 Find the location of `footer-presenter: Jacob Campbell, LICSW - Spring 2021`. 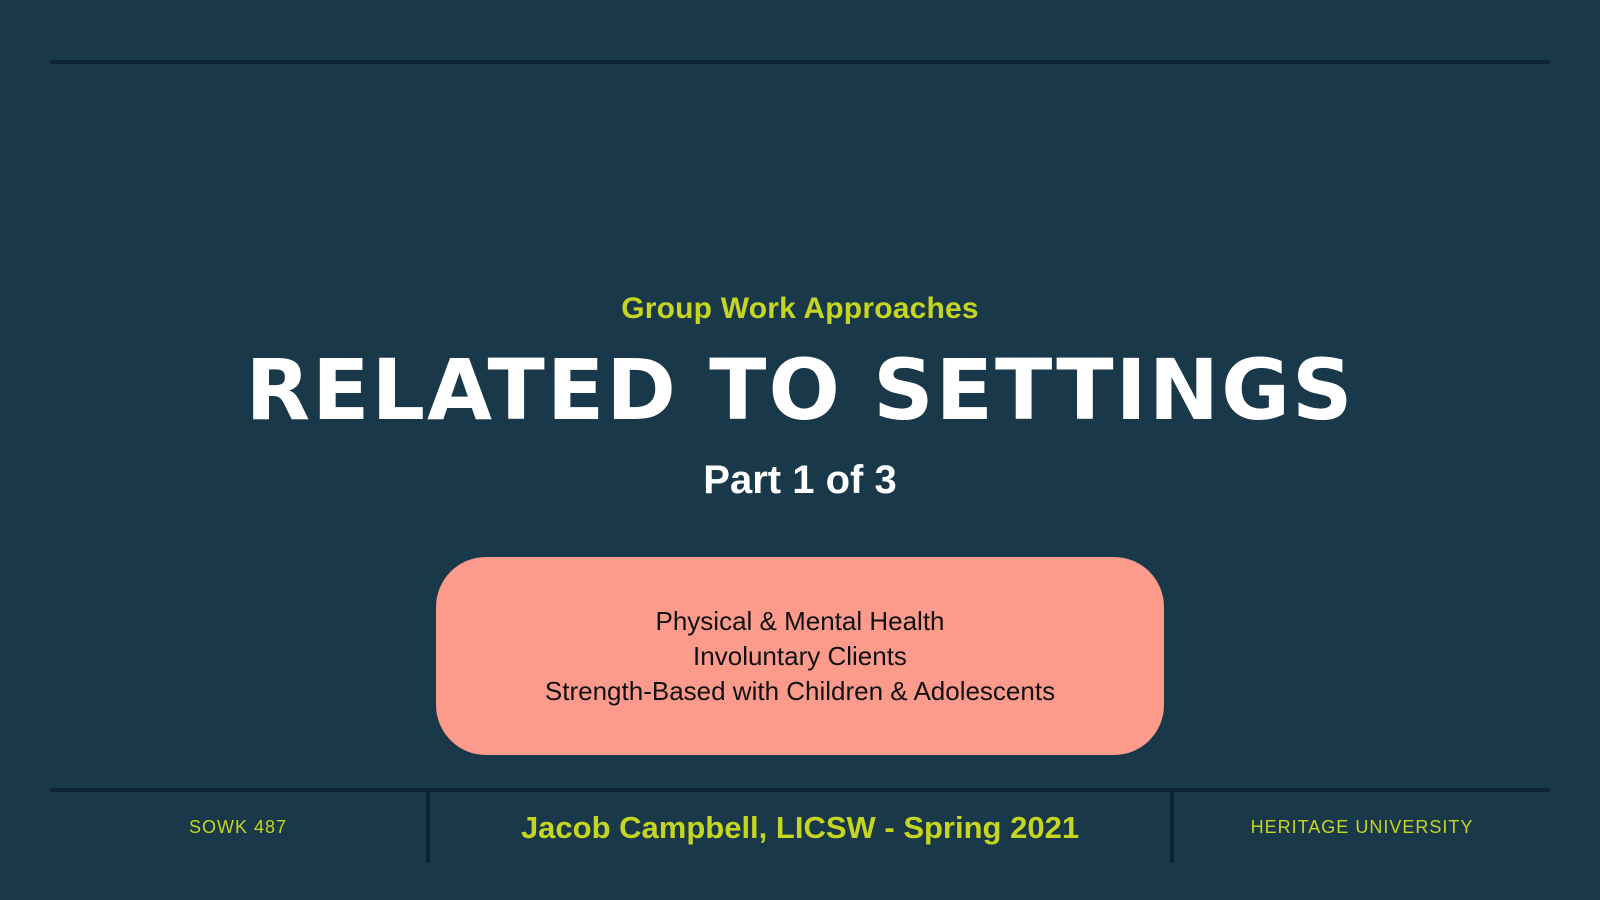

footer-presenter: Jacob Campbell, LICSW - Spring 2021 is located at coordinates (800, 827).